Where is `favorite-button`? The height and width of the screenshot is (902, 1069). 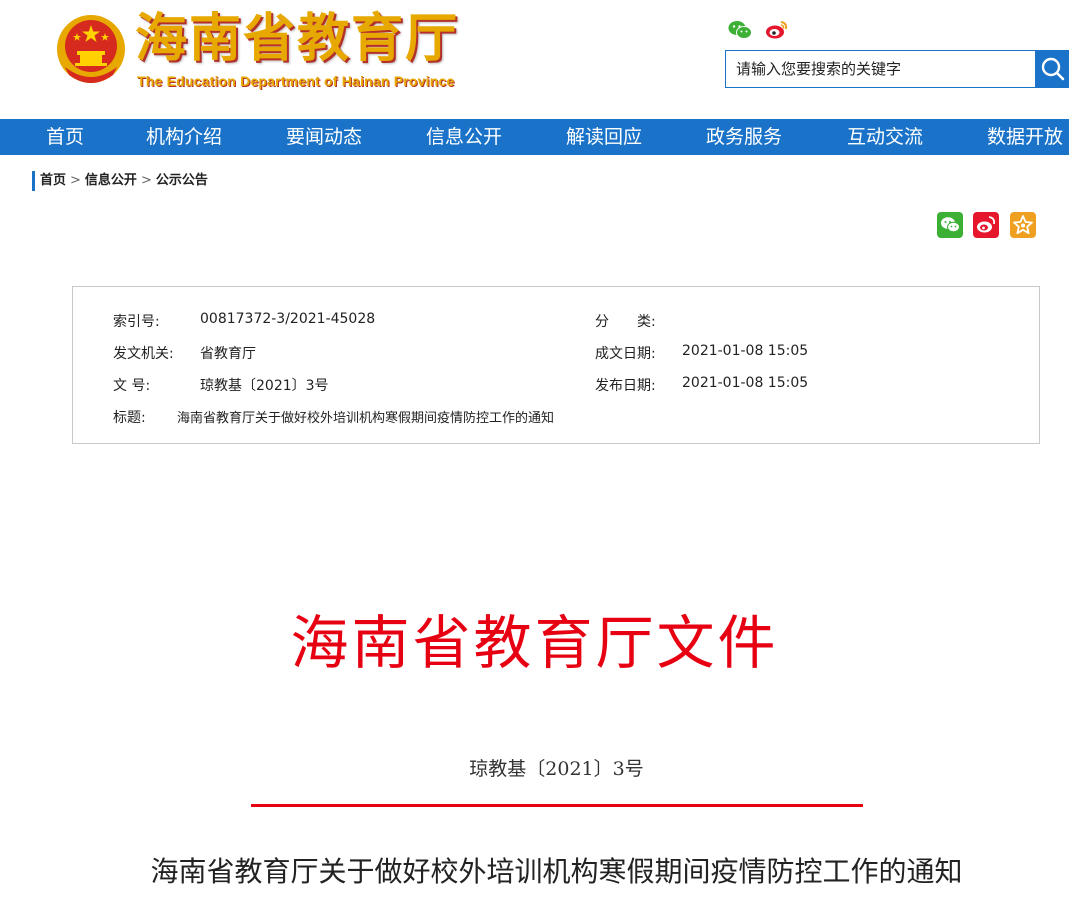 favorite-button is located at coordinates (1023, 225).